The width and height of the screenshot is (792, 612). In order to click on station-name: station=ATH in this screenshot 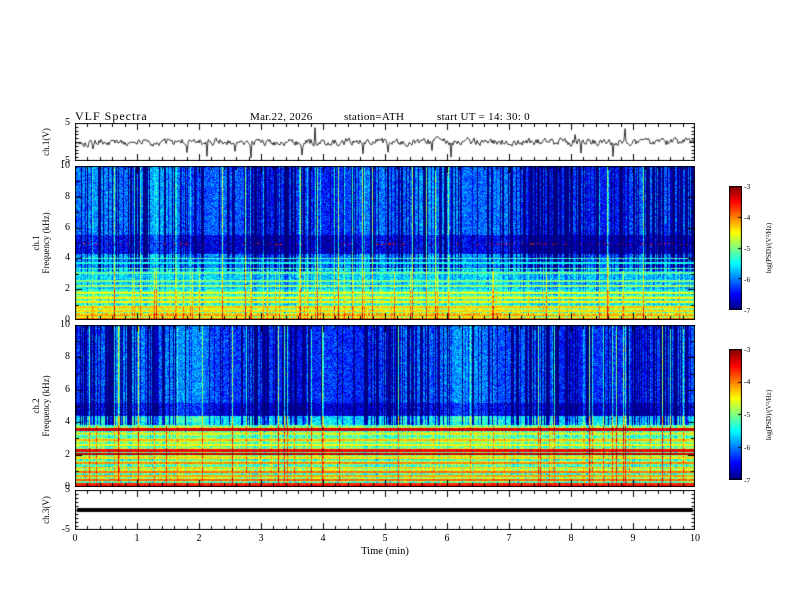, I will do `click(374, 117)`.